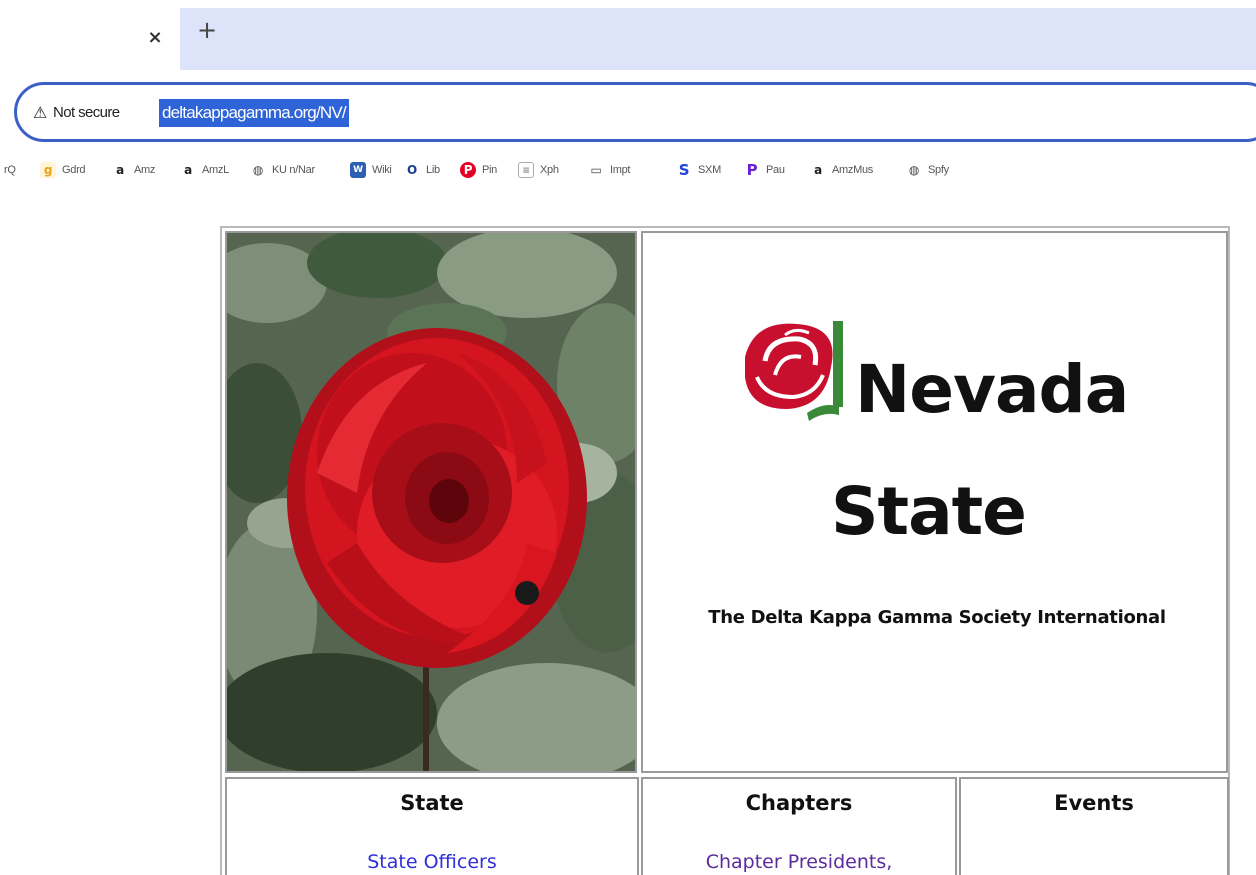  Describe the element at coordinates (635, 112) in the screenshot. I see `address-bar: ⚠ Not secure deltakappagamma.org/NV/` at that location.